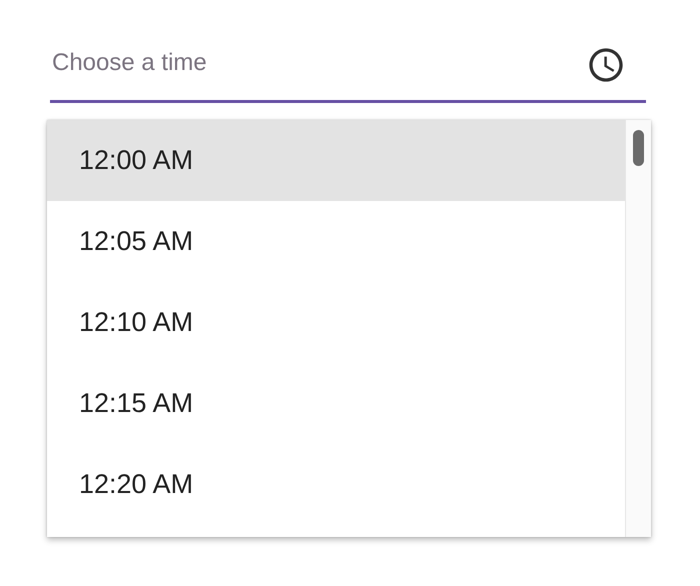 The height and width of the screenshot is (586, 700). Describe the element at coordinates (336, 484) in the screenshot. I see `time-option: 12:20 AM` at that location.